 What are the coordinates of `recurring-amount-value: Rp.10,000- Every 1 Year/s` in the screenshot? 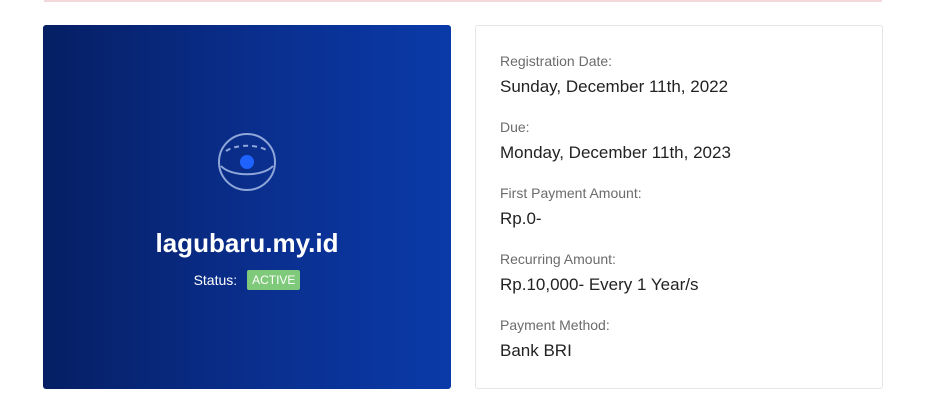 It's located at (599, 284).